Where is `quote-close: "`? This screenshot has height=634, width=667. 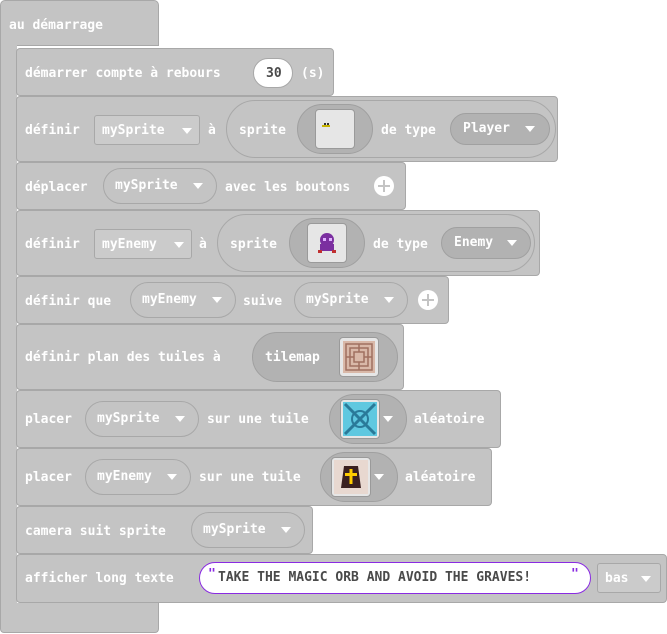 quote-close: " is located at coordinates (575, 574).